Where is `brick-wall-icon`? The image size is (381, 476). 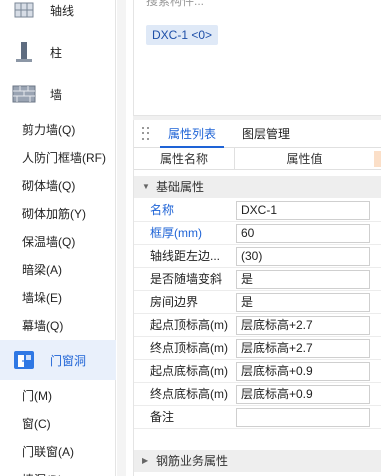 brick-wall-icon is located at coordinates (24, 94).